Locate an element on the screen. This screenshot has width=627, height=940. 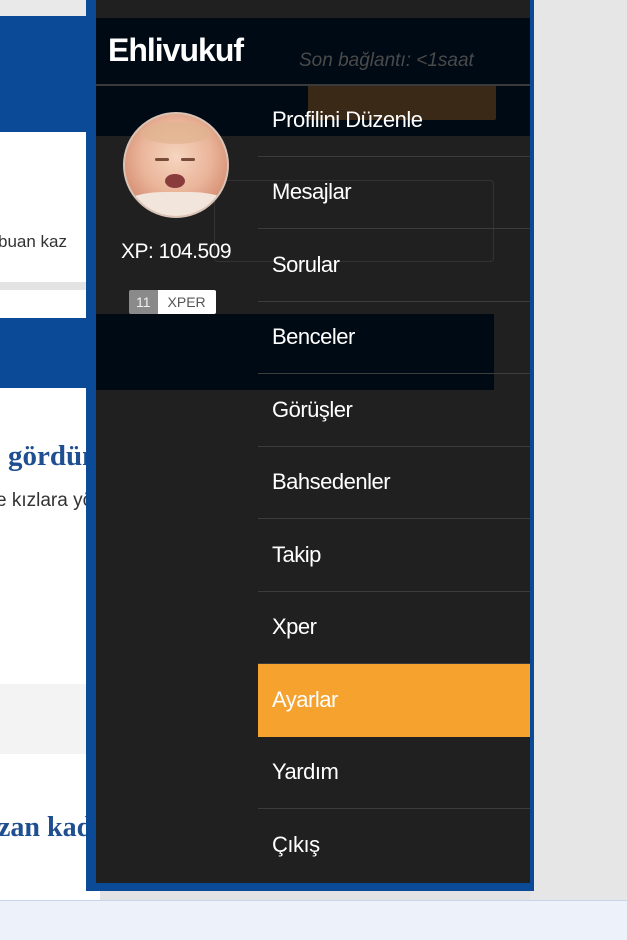
menu-item-sorular: Sorular is located at coordinates (394, 265).